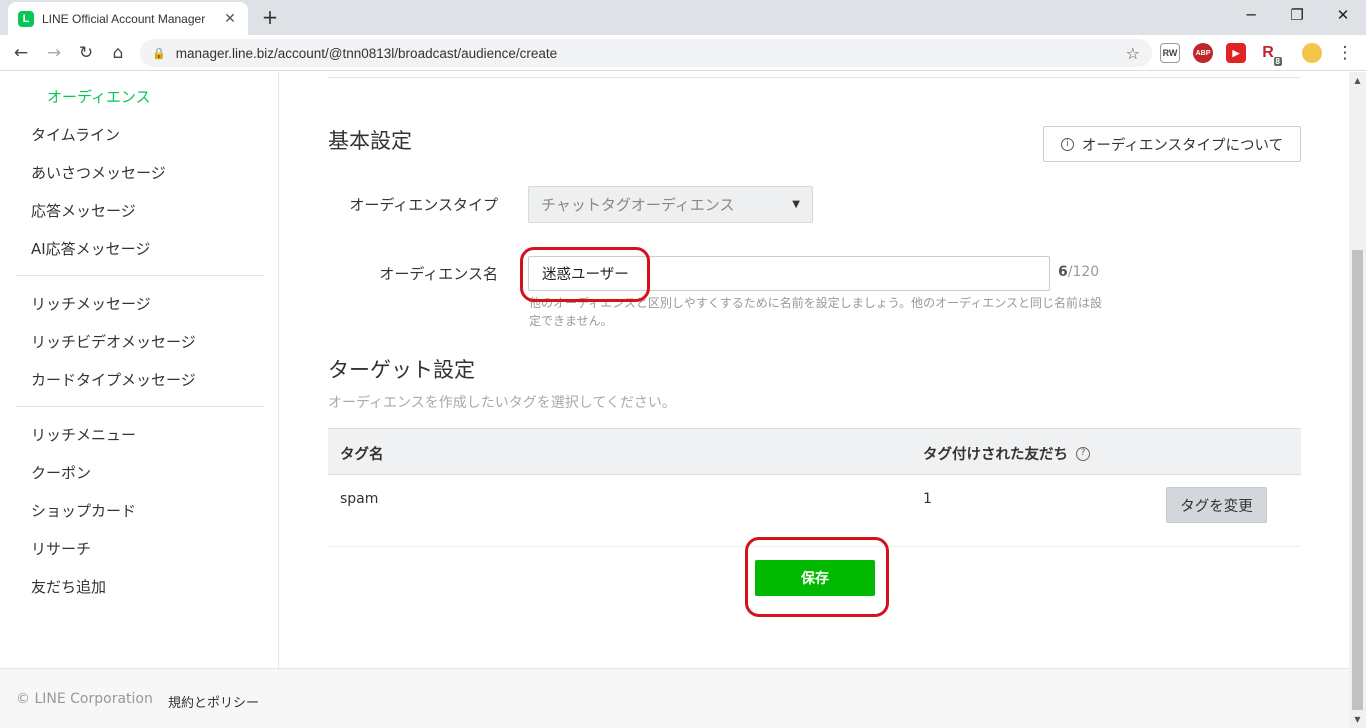 This screenshot has width=1366, height=728. Describe the element at coordinates (68, 586) in the screenshot. I see `sidebar-item-add-friends: 友だち追加` at that location.